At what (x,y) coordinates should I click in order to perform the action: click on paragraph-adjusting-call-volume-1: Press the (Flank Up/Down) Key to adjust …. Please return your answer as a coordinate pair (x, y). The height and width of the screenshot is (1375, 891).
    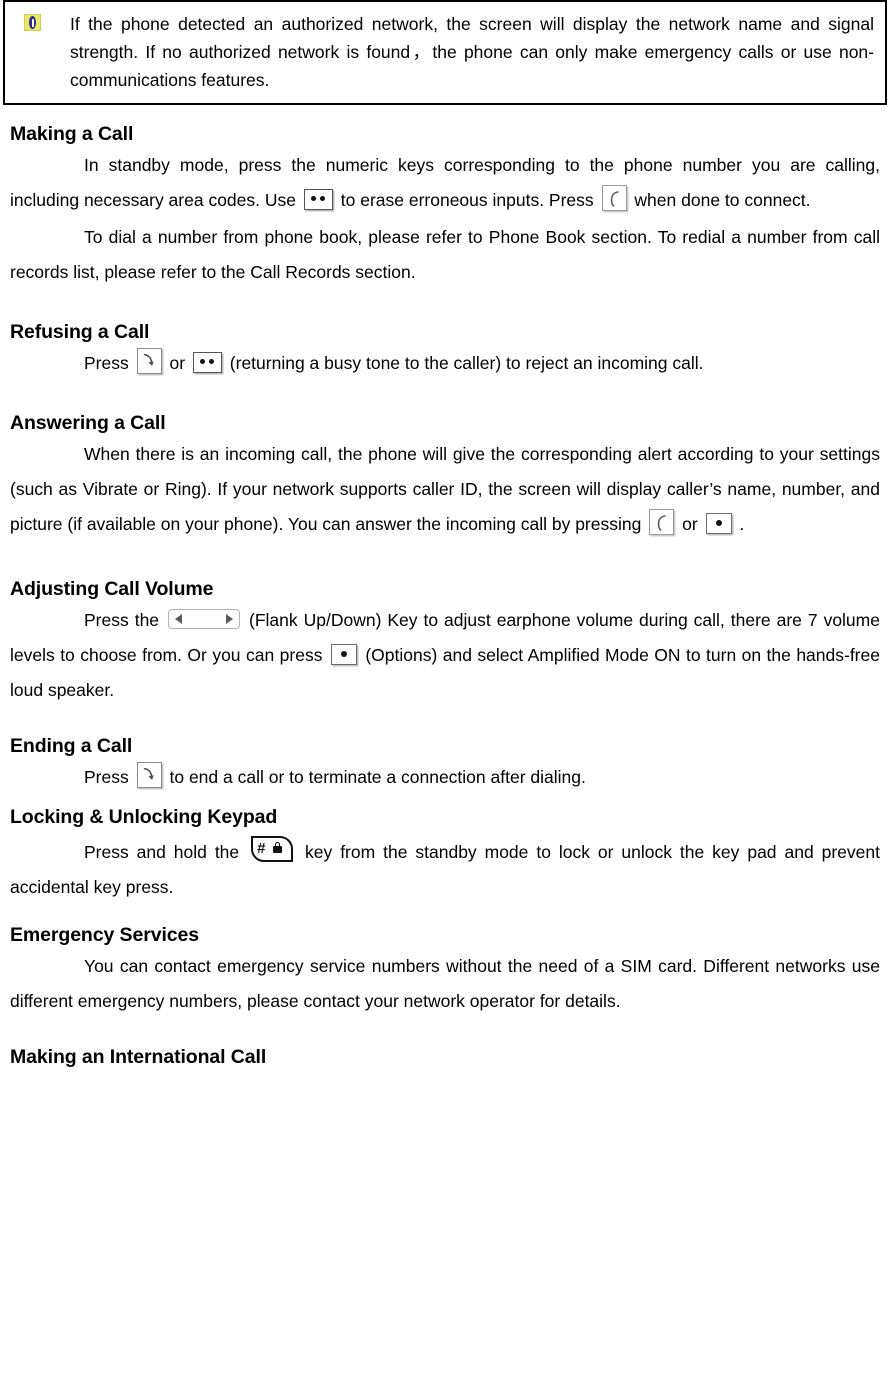
    Looking at the image, I should click on (445, 655).